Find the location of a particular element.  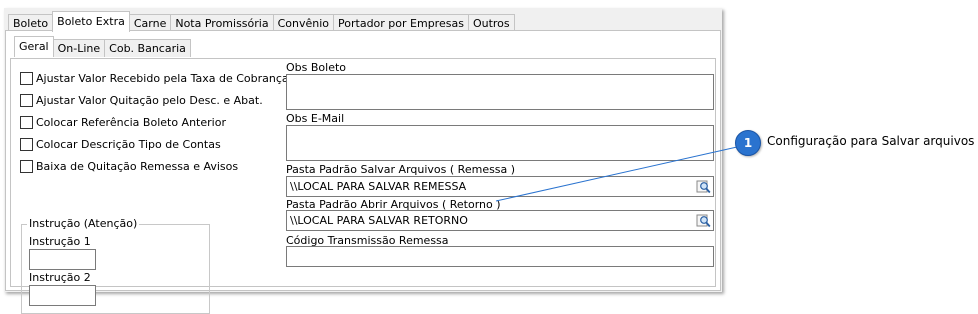

callout-leader-line is located at coordinates (616, 174).